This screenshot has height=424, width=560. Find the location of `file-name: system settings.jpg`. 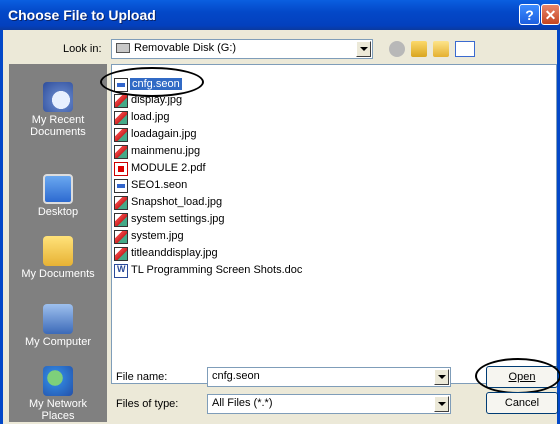

file-name: system settings.jpg is located at coordinates (178, 219).